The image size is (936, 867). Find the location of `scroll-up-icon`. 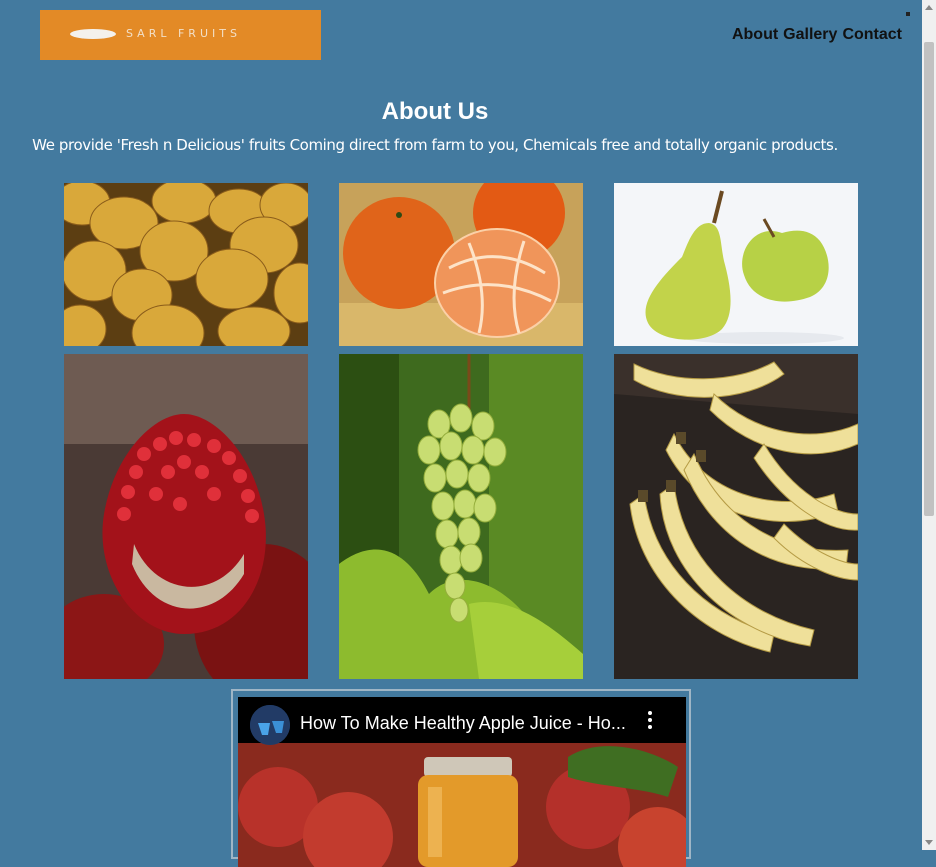

scroll-up-icon is located at coordinates (929, 7).